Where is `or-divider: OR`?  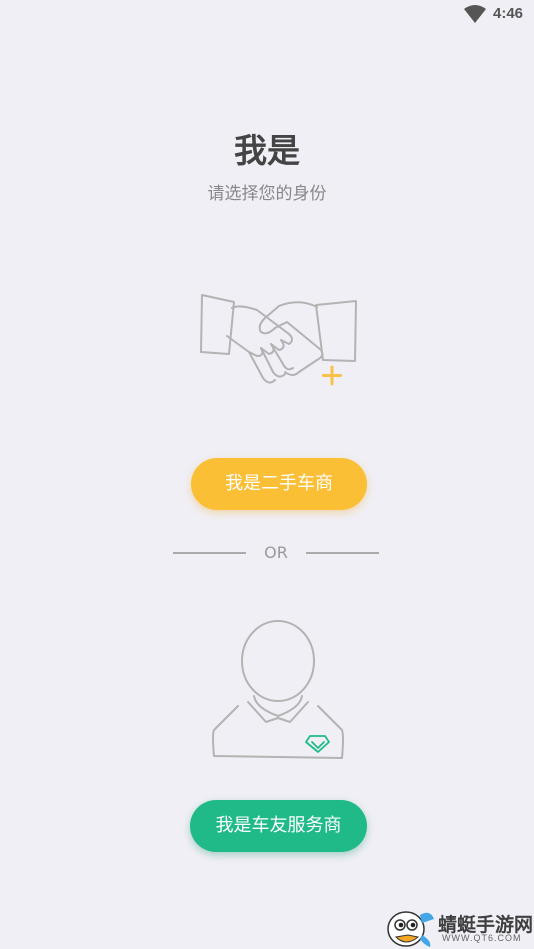
or-divider: OR is located at coordinates (276, 553).